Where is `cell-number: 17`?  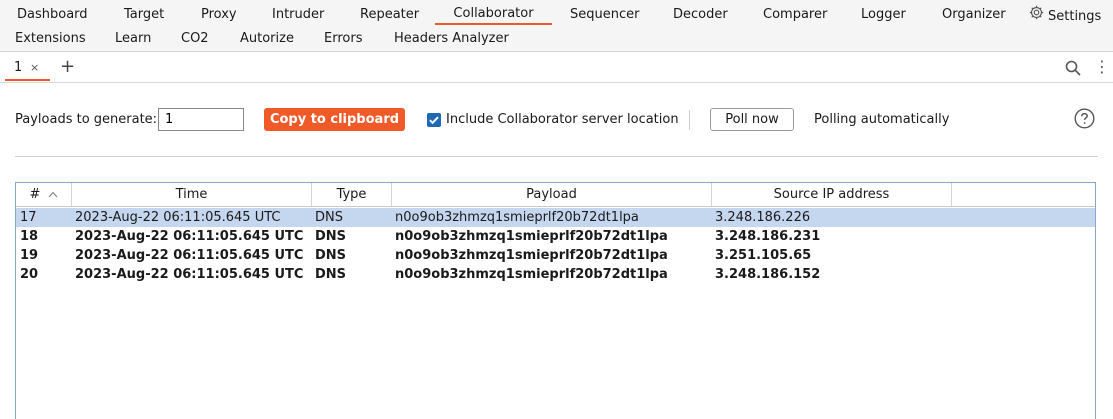 cell-number: 17 is located at coordinates (28, 217).